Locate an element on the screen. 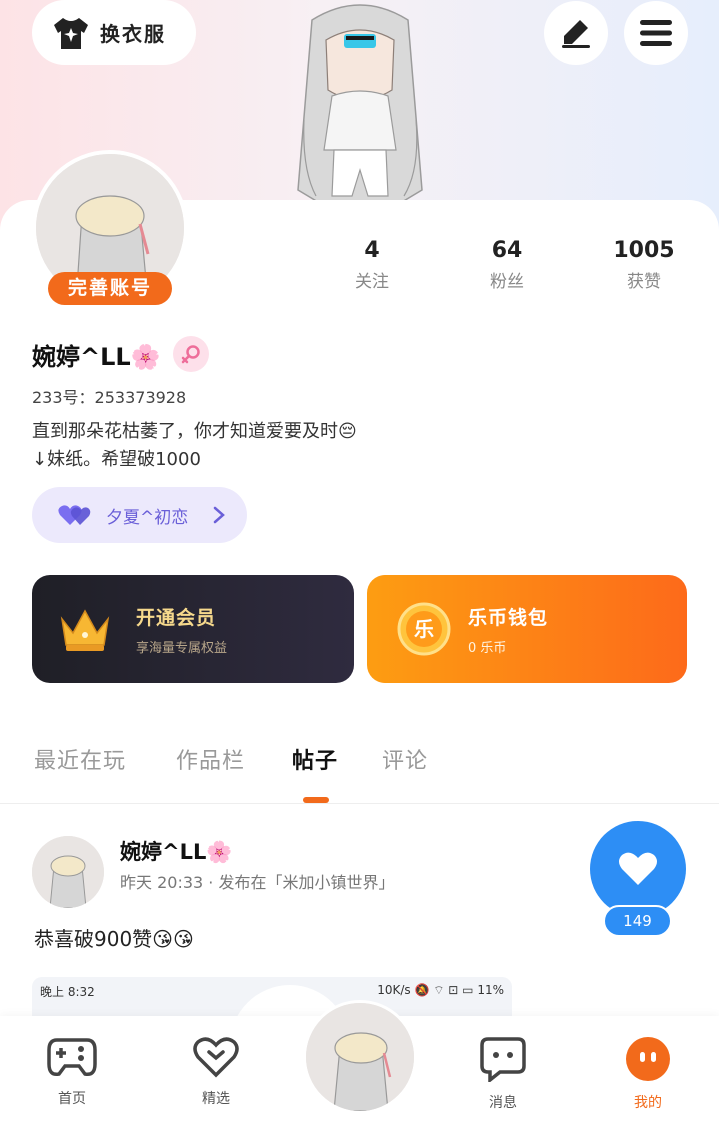 The width and height of the screenshot is (719, 1133). wallet-balance: 0 乐币 is located at coordinates (487, 648).